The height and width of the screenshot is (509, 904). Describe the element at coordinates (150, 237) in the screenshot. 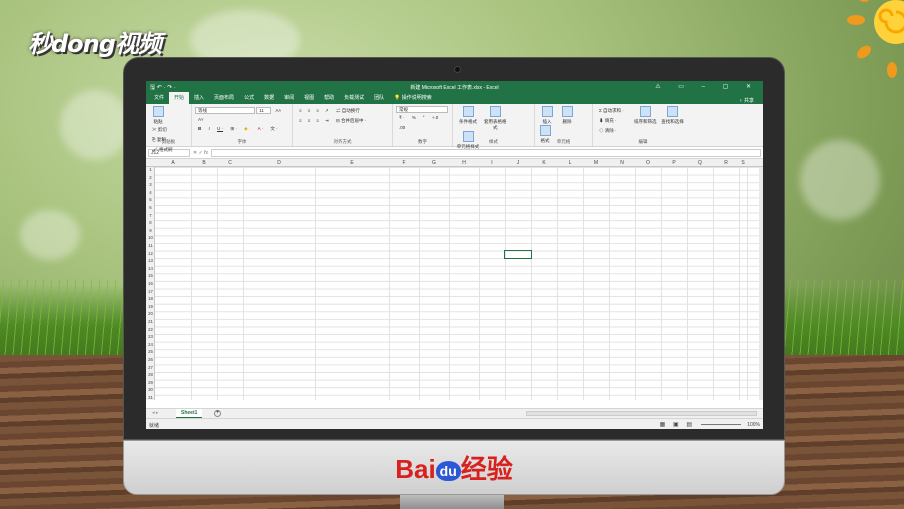

I see `row-header: 10` at that location.